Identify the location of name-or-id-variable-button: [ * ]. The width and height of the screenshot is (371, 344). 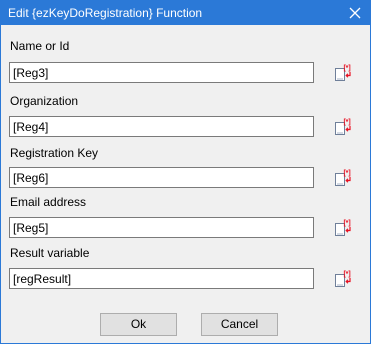
(344, 73).